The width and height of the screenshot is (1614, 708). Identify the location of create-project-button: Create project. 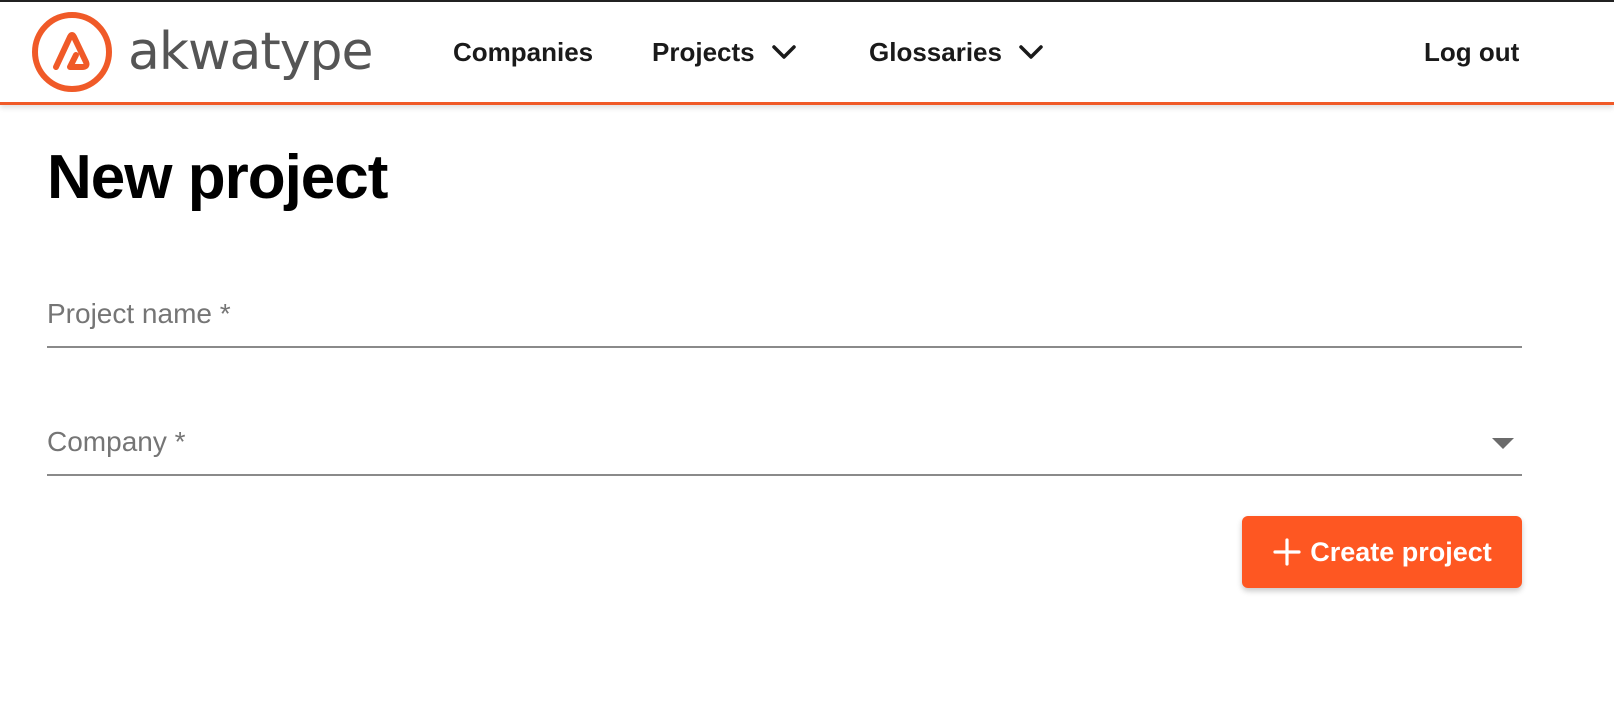
(1382, 552).